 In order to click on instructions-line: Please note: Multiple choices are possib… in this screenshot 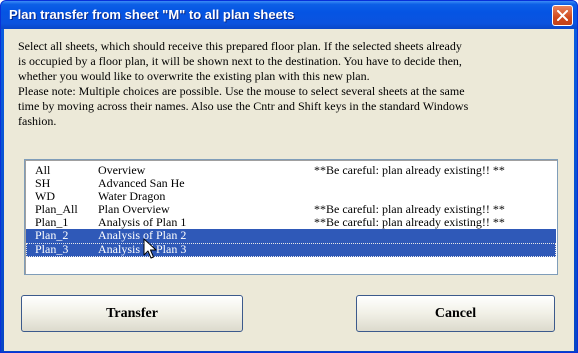, I will do `click(241, 91)`.